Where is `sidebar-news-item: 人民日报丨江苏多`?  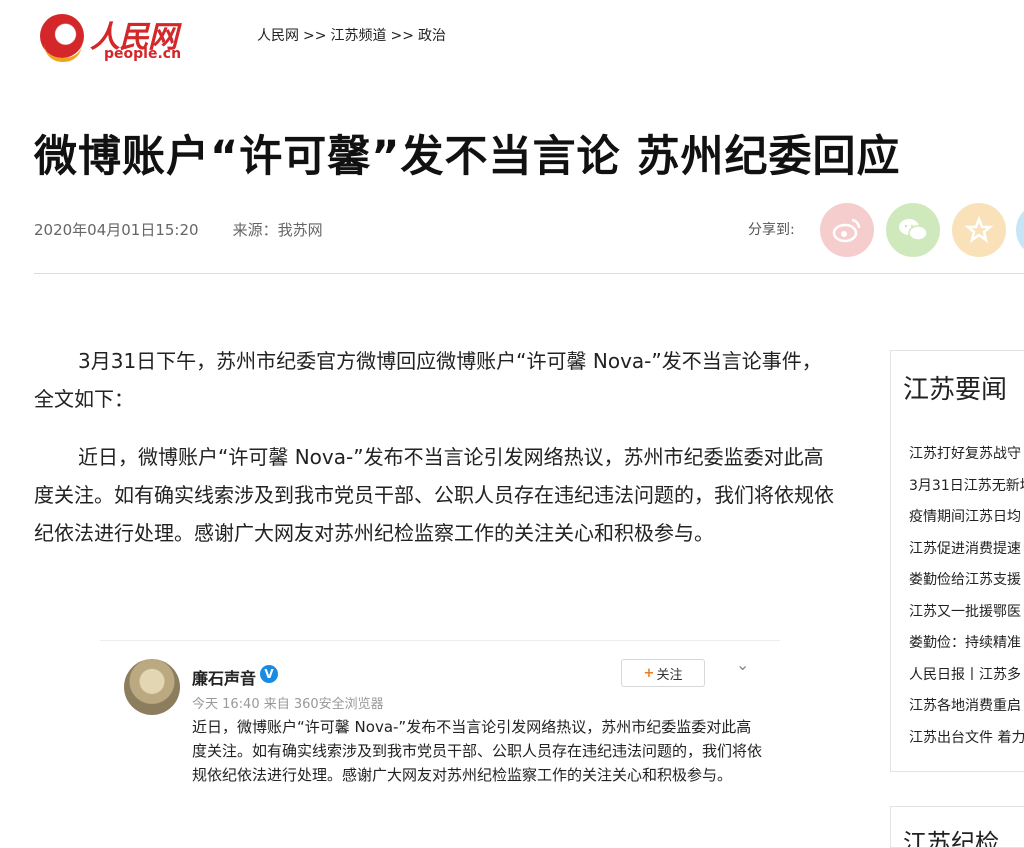 sidebar-news-item: 人民日报丨江苏多 is located at coordinates (966, 680).